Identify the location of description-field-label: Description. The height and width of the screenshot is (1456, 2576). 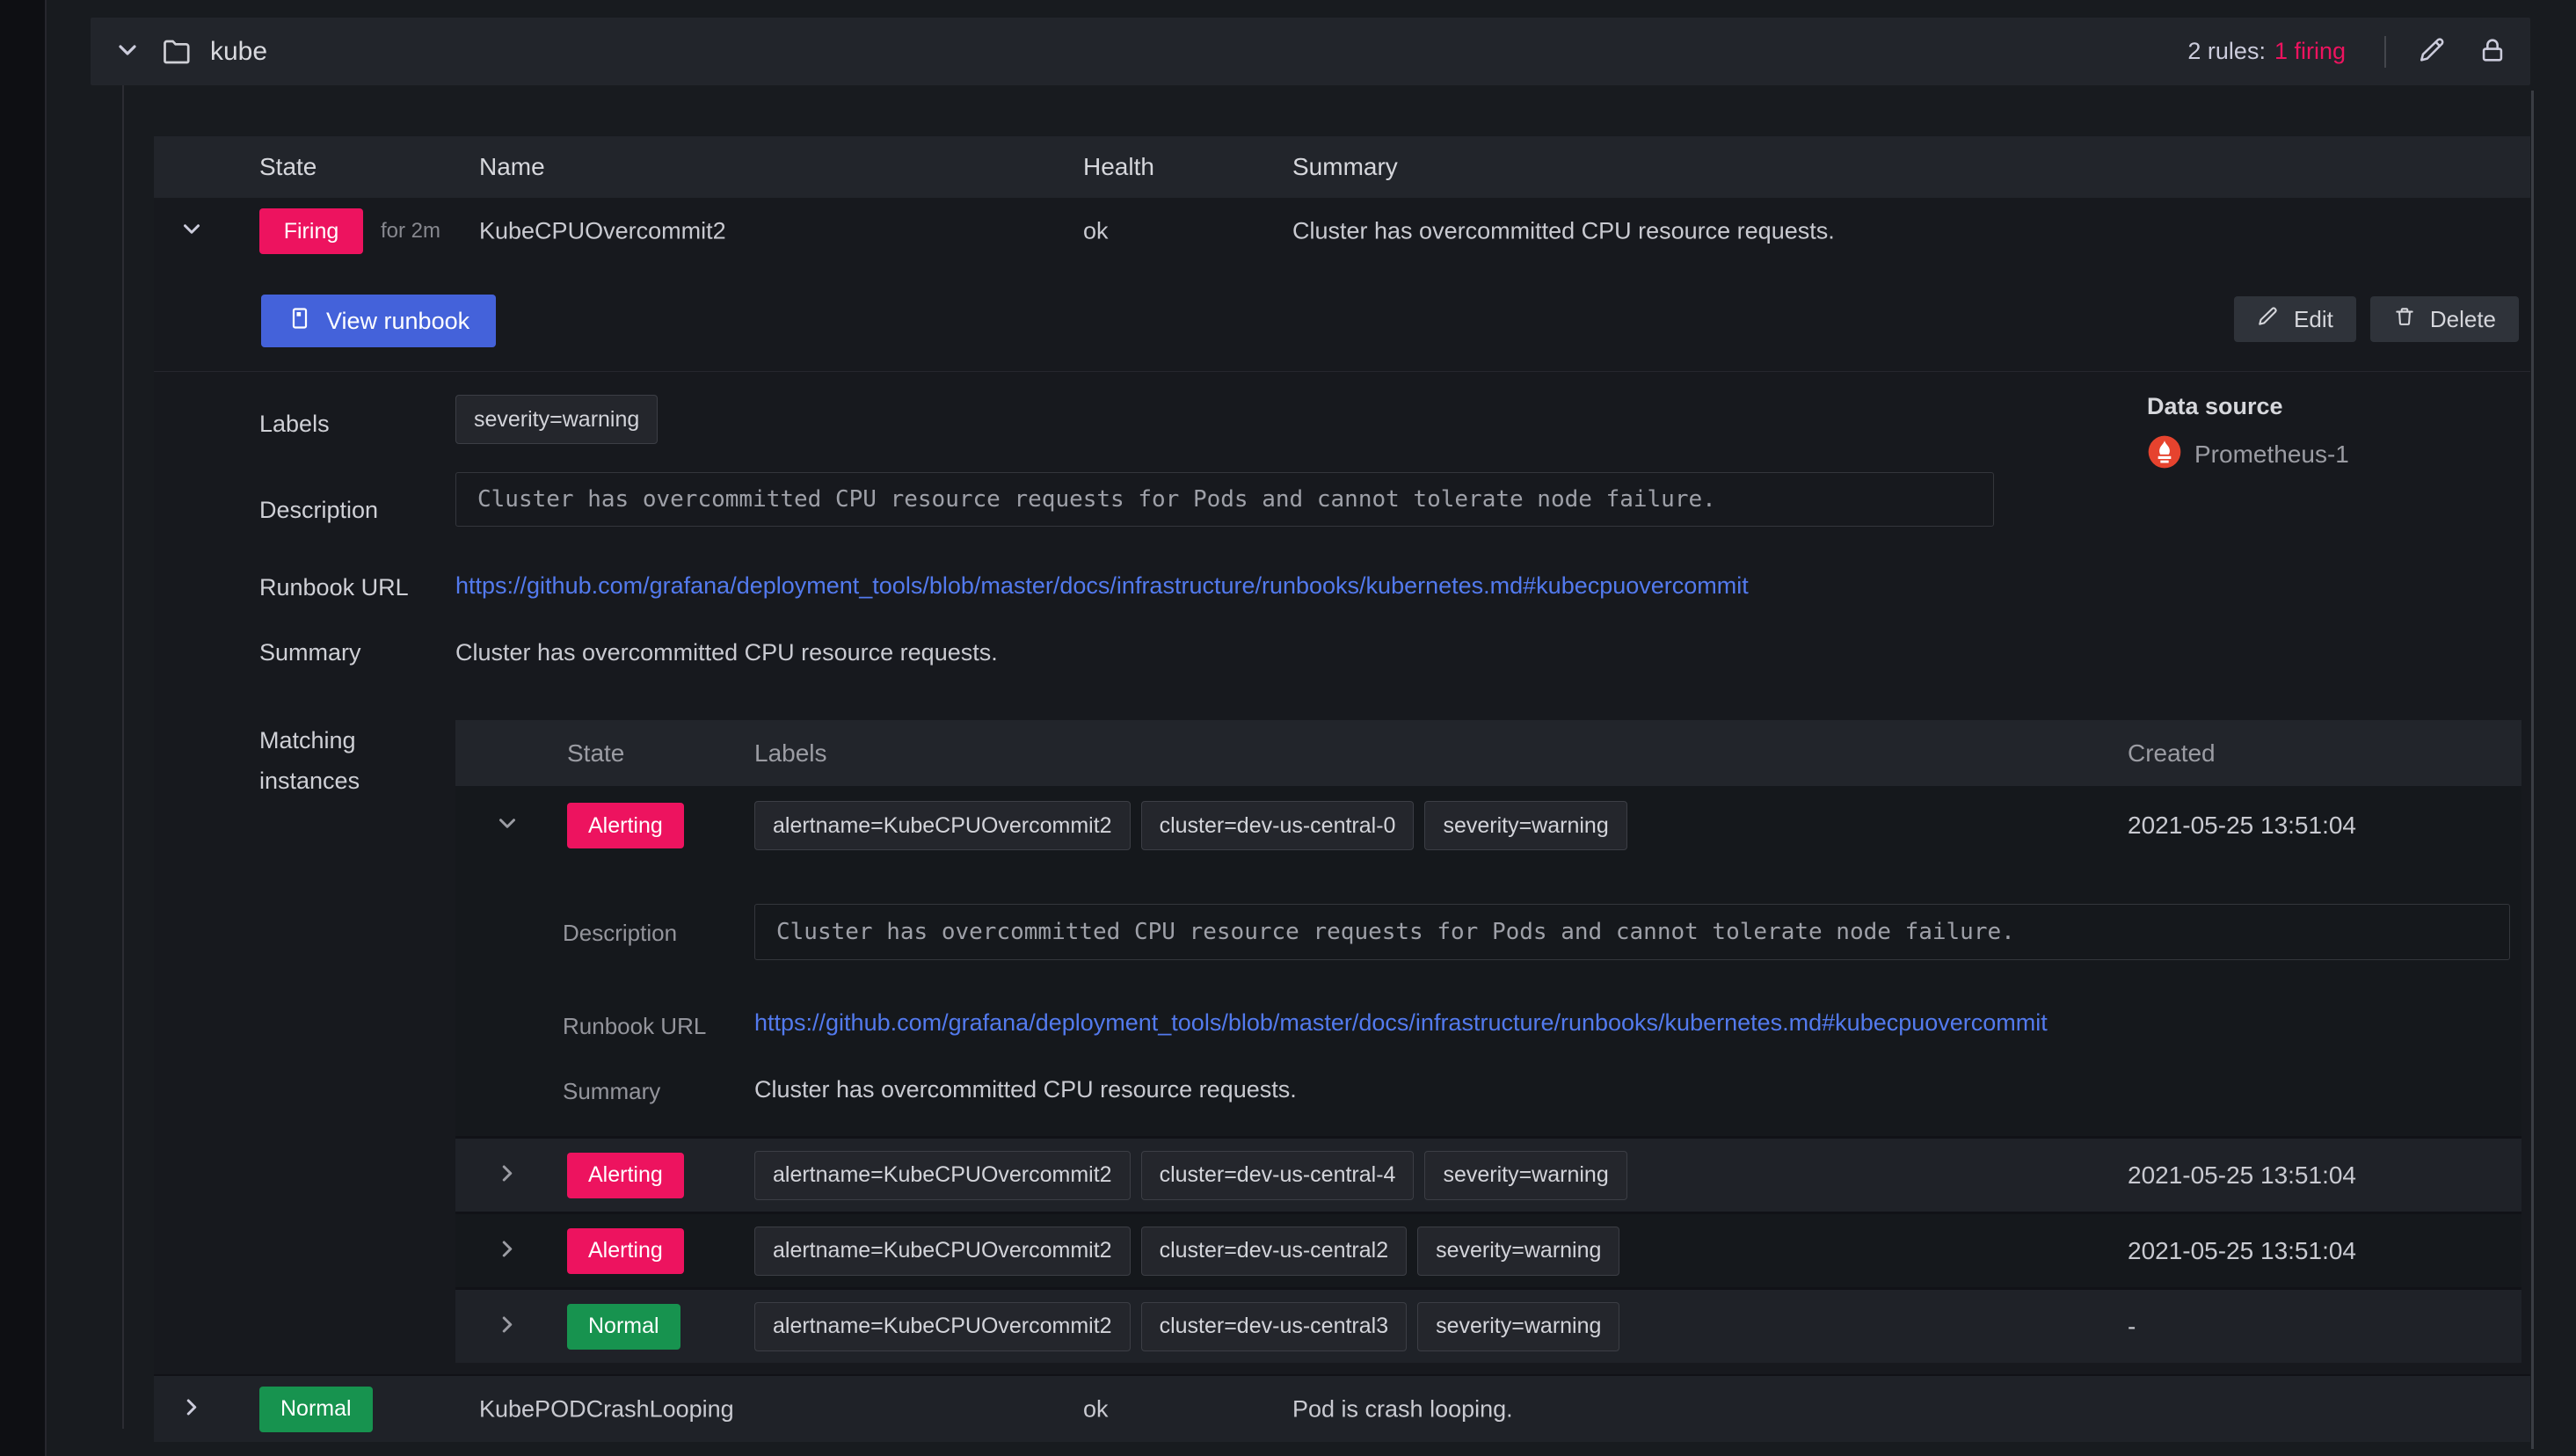
(620, 933).